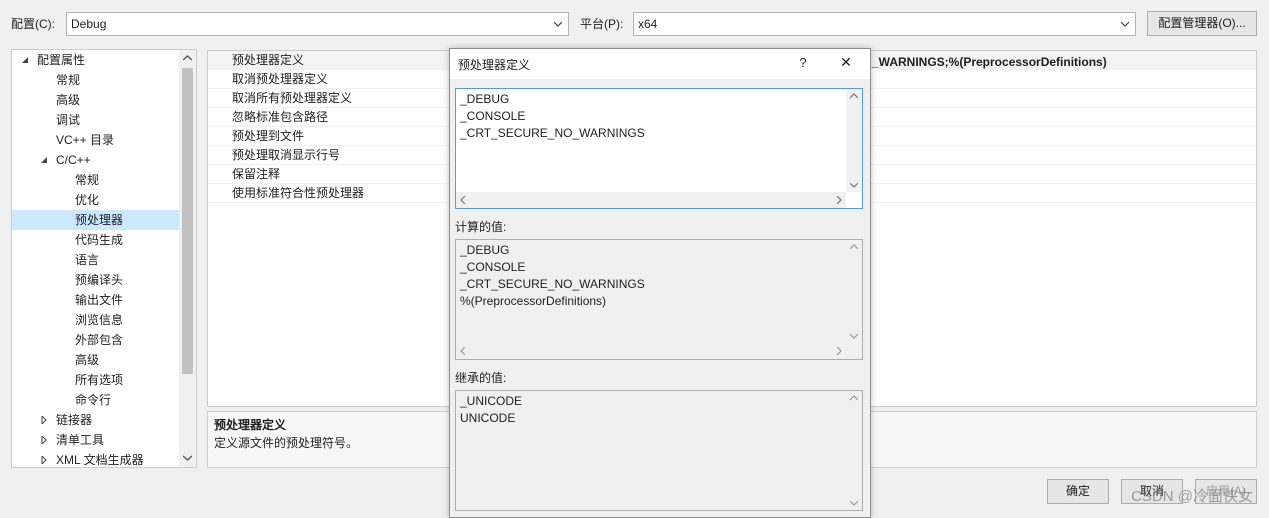  I want to click on tree-item: 预编译头, so click(95, 280).